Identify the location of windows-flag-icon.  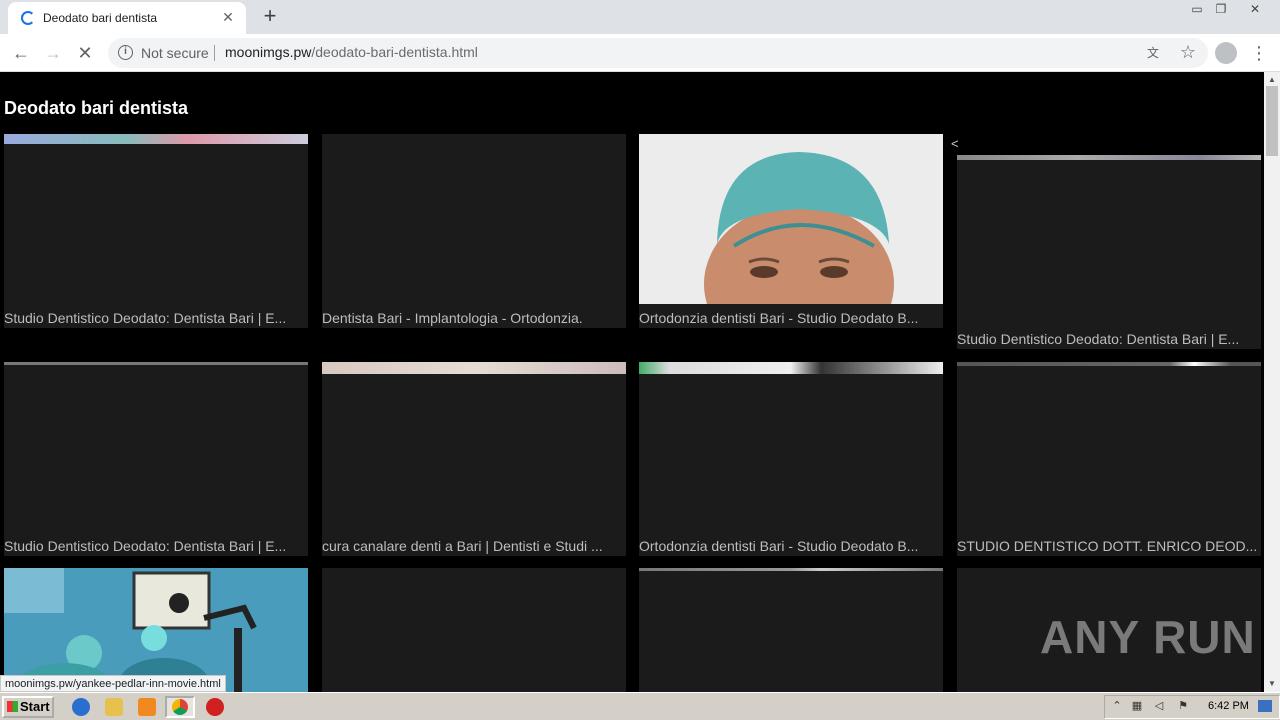
(12, 706).